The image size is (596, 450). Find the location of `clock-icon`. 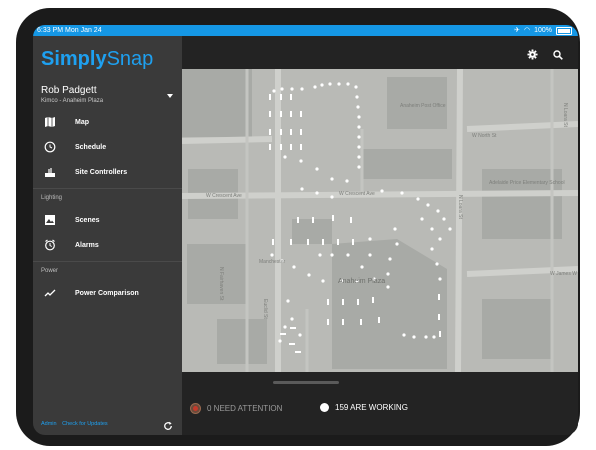

clock-icon is located at coordinates (50, 147).